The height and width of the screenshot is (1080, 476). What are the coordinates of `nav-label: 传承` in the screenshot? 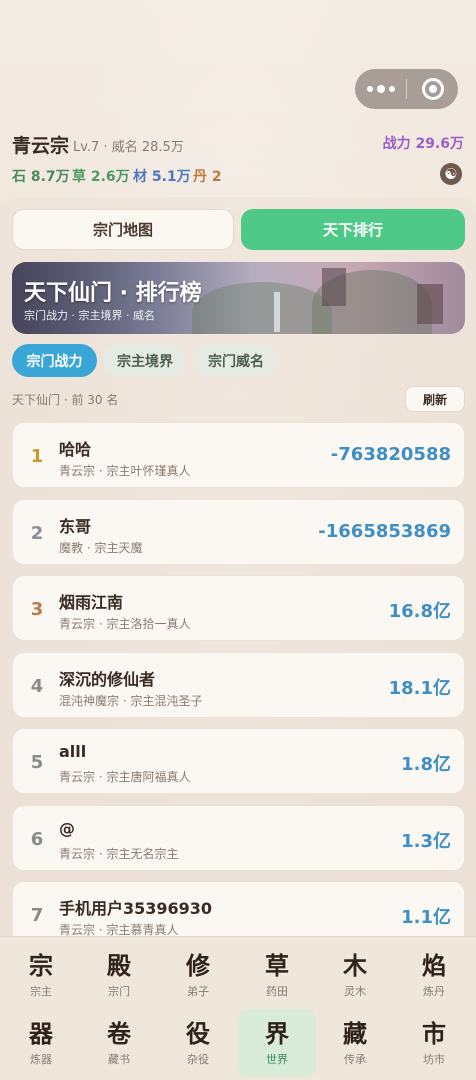 It's located at (355, 1059).